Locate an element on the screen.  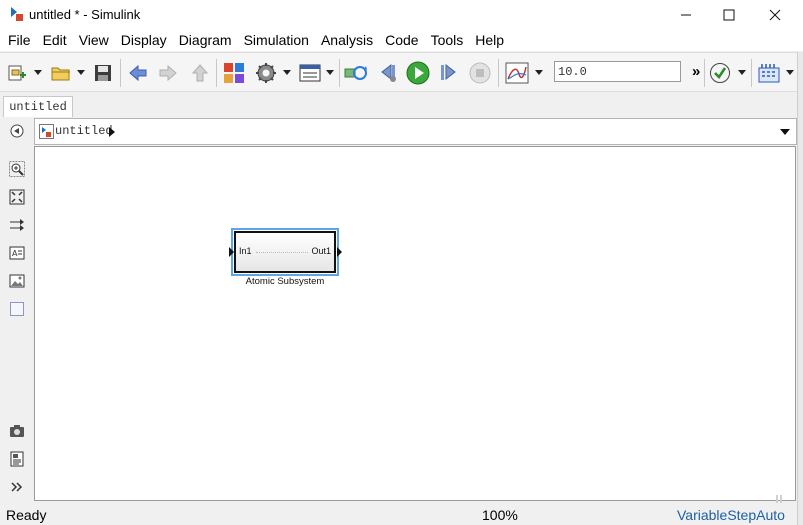
model-config-icon is located at coordinates (266, 73).